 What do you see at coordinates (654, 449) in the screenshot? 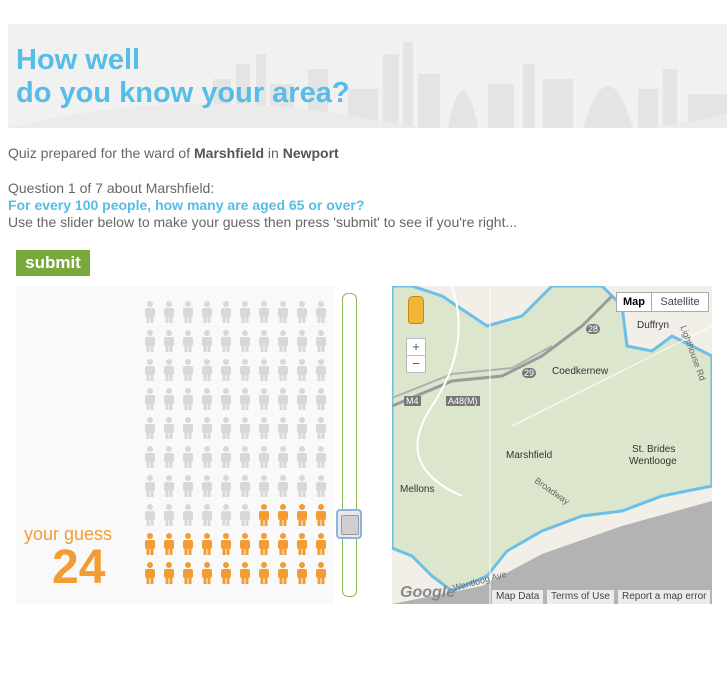
I see `place-label: St. Brides` at bounding box center [654, 449].